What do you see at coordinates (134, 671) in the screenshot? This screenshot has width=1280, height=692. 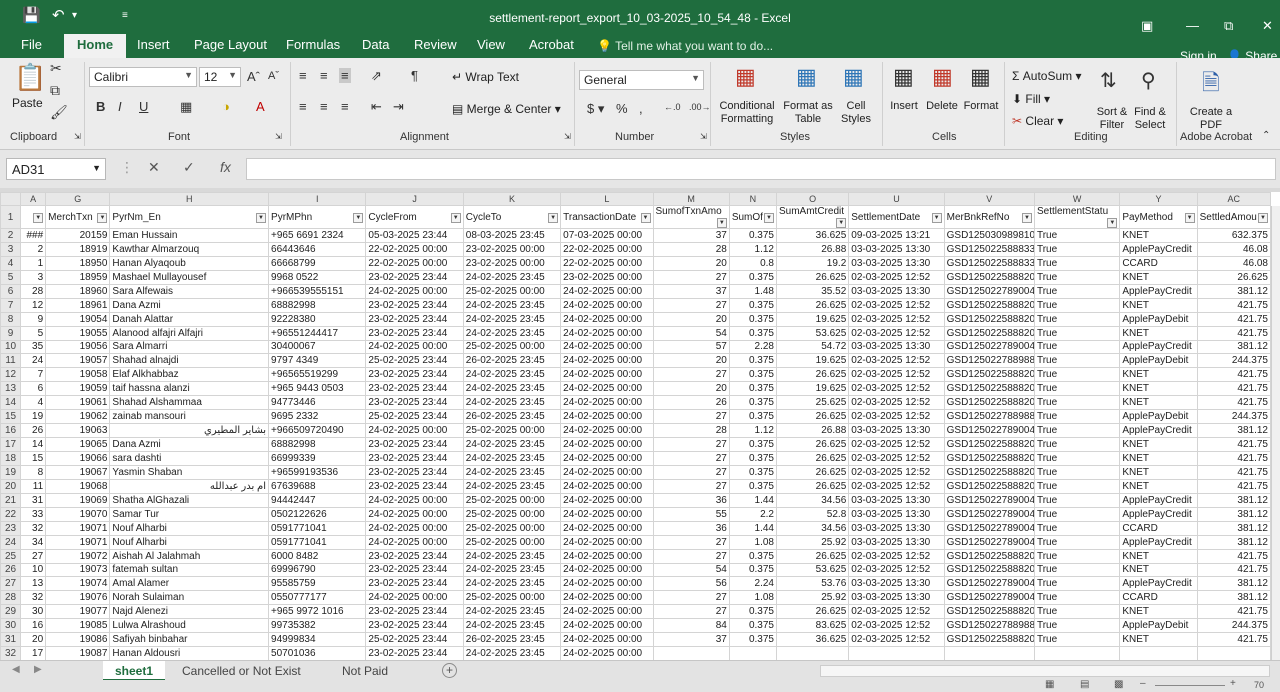 I see `sheet-tab-sheet1: sheet1` at bounding box center [134, 671].